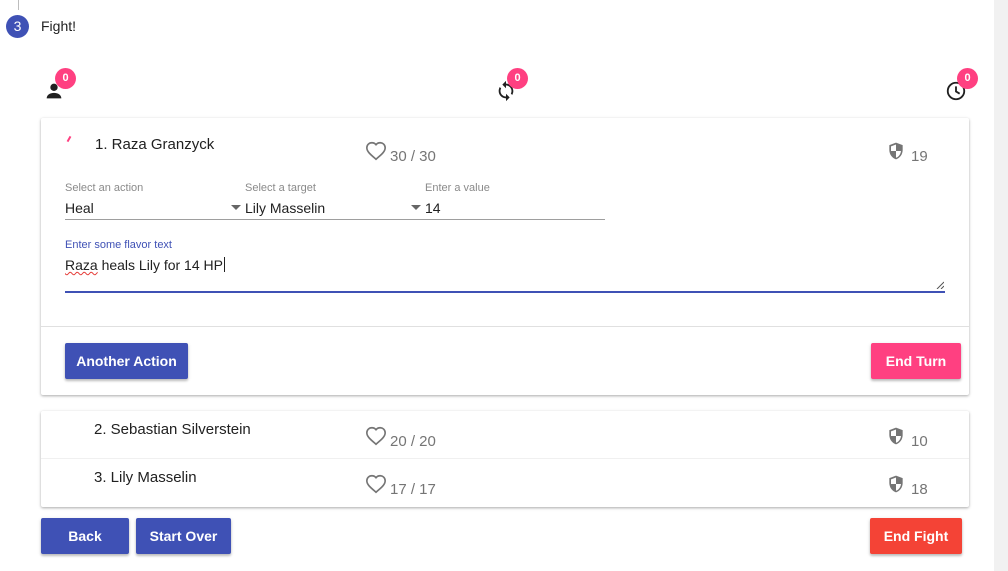 Image resolution: width=1008 pixels, height=571 pixels. What do you see at coordinates (505, 326) in the screenshot?
I see `card-divider` at bounding box center [505, 326].